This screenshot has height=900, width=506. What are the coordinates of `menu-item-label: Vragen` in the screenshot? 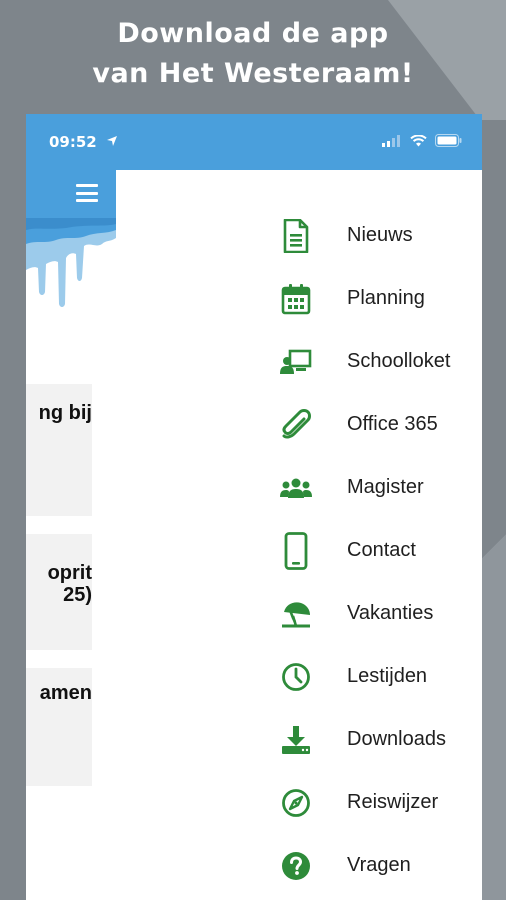 It's located at (379, 865).